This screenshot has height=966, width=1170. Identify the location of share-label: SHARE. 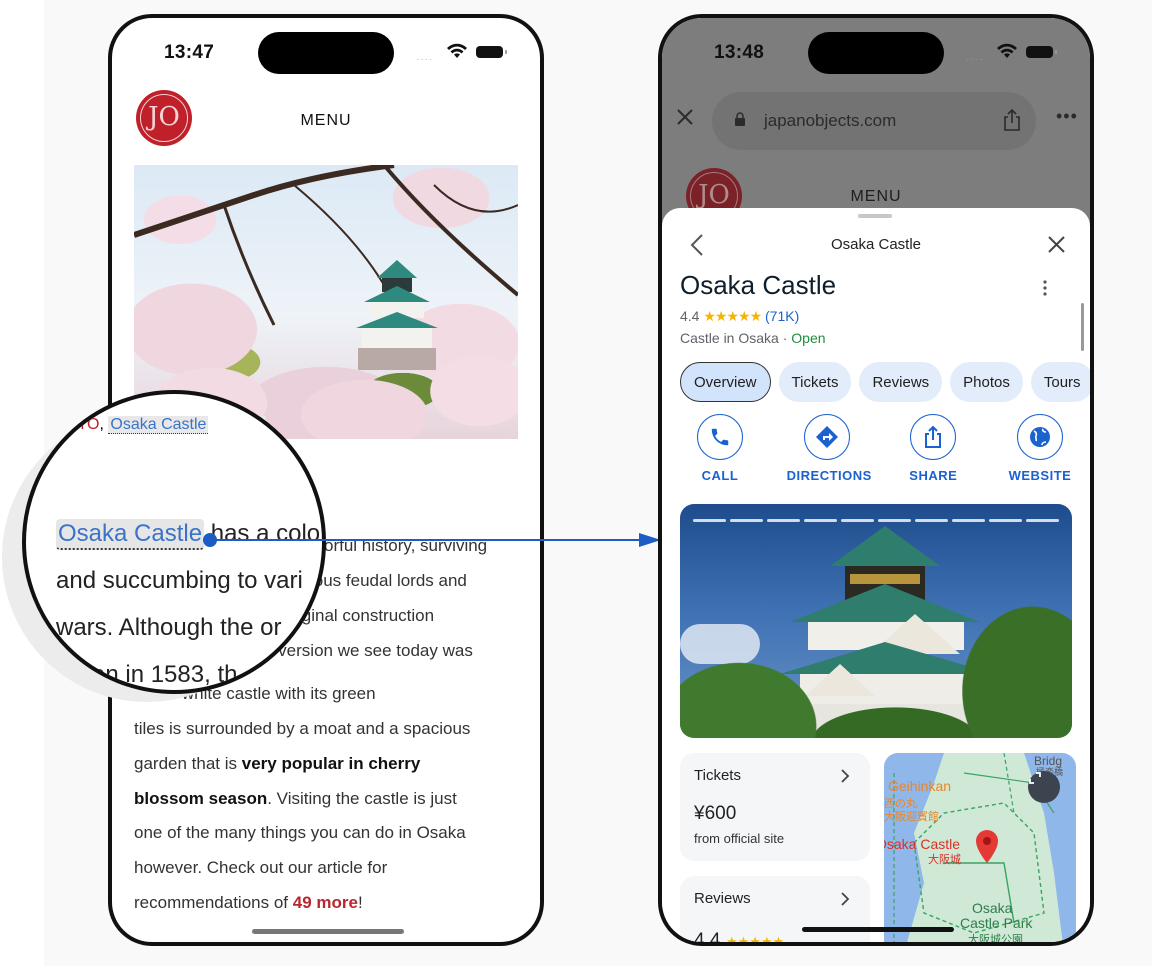
(933, 475).